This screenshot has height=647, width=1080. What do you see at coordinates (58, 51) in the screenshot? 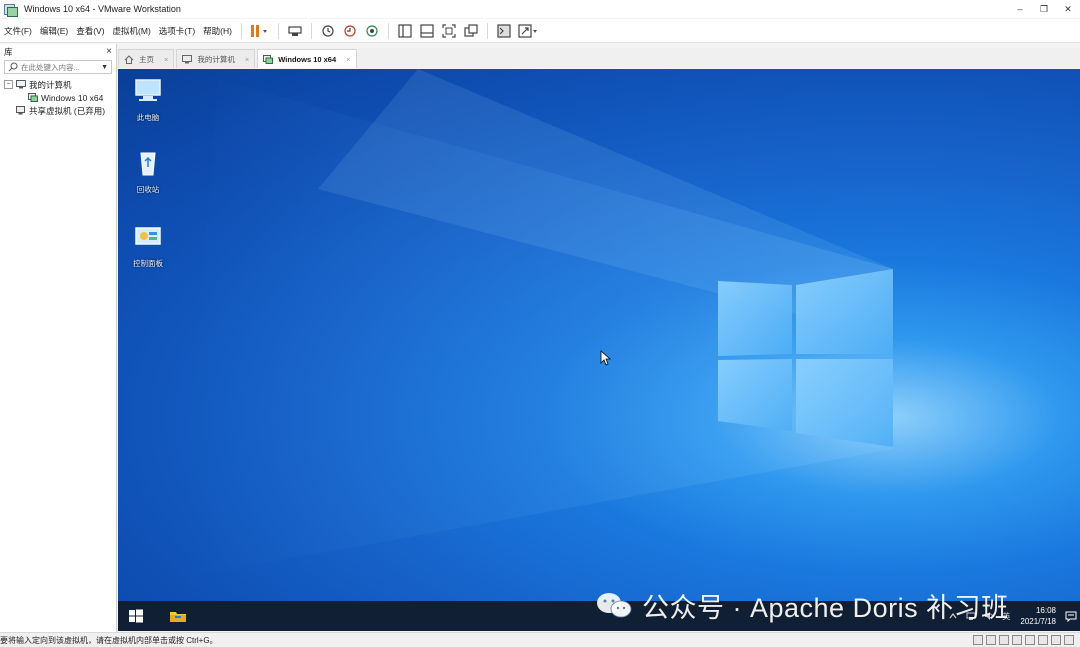
I see `library-header: 库 ×` at bounding box center [58, 51].